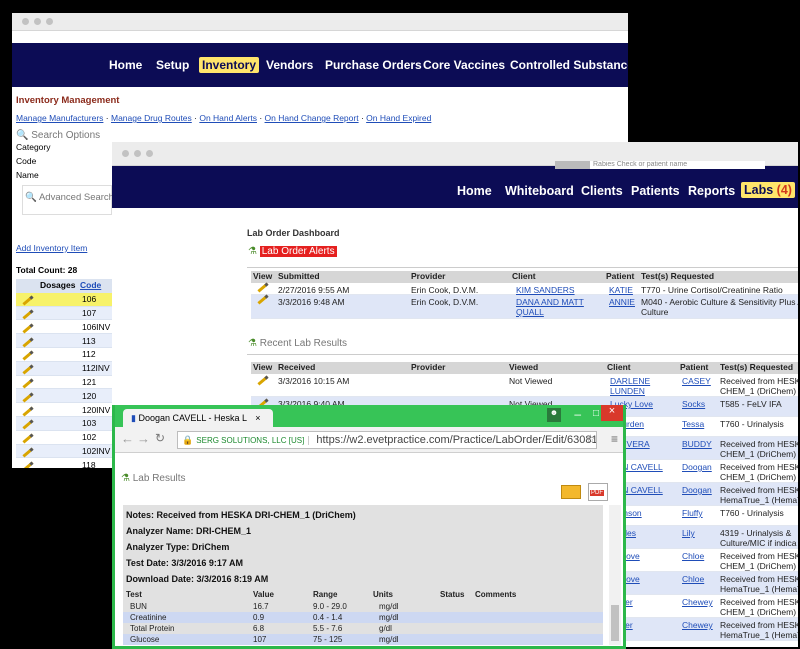  What do you see at coordinates (398, 118) in the screenshot?
I see `on-hand-expired-link: On Hand Expired` at bounding box center [398, 118].